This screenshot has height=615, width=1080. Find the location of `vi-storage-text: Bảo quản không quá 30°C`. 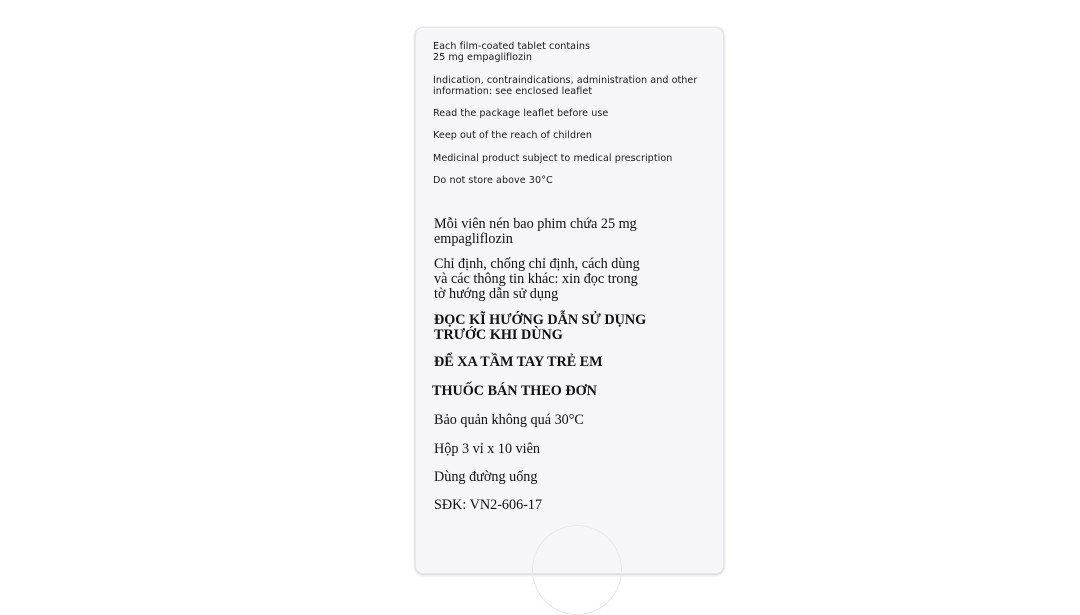

vi-storage-text: Bảo quản không quá 30°C is located at coordinates (509, 420).